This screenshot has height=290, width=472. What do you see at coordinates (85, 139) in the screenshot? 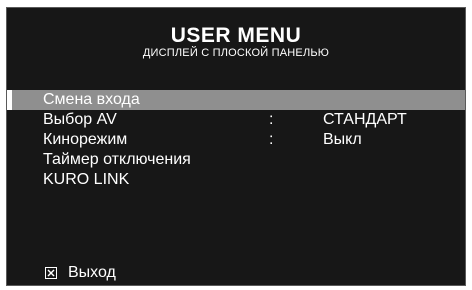
I see `menu-item-label: Кинорежим` at bounding box center [85, 139].